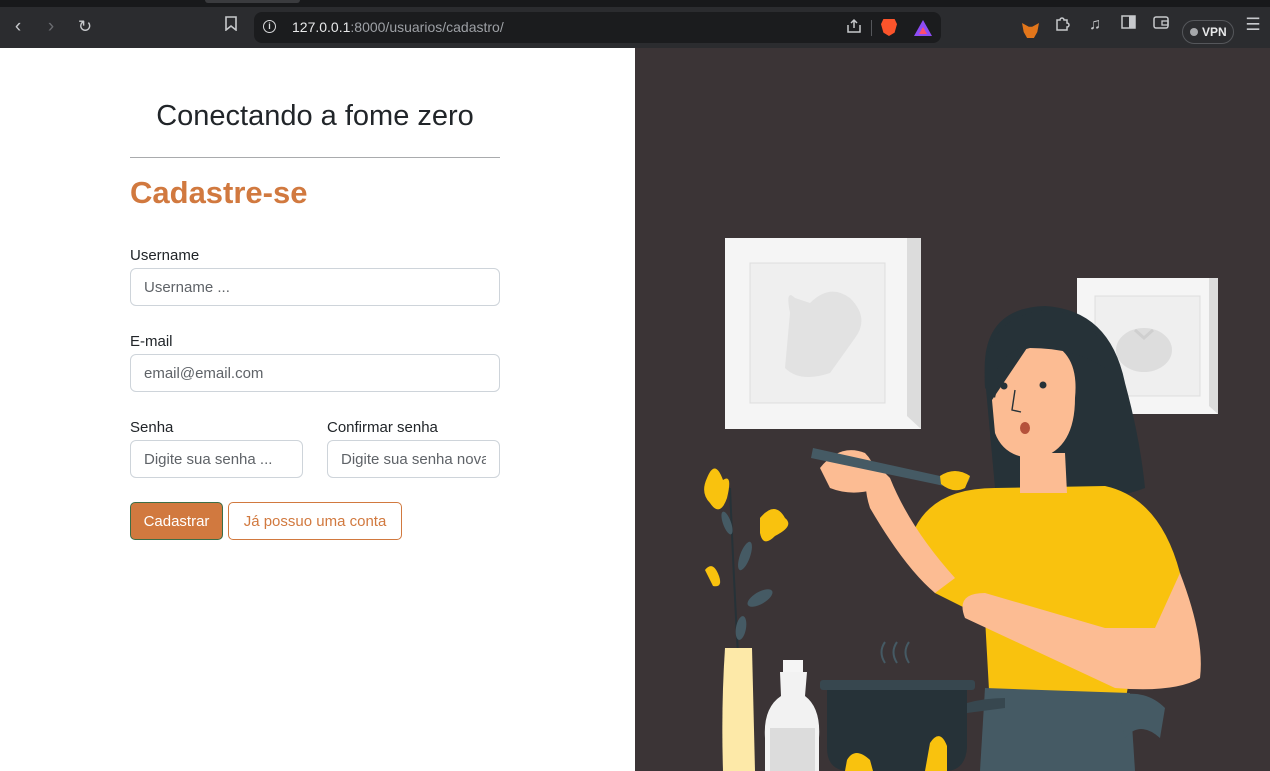 The image size is (1270, 771). I want to click on address-bar-divider, so click(871, 28).